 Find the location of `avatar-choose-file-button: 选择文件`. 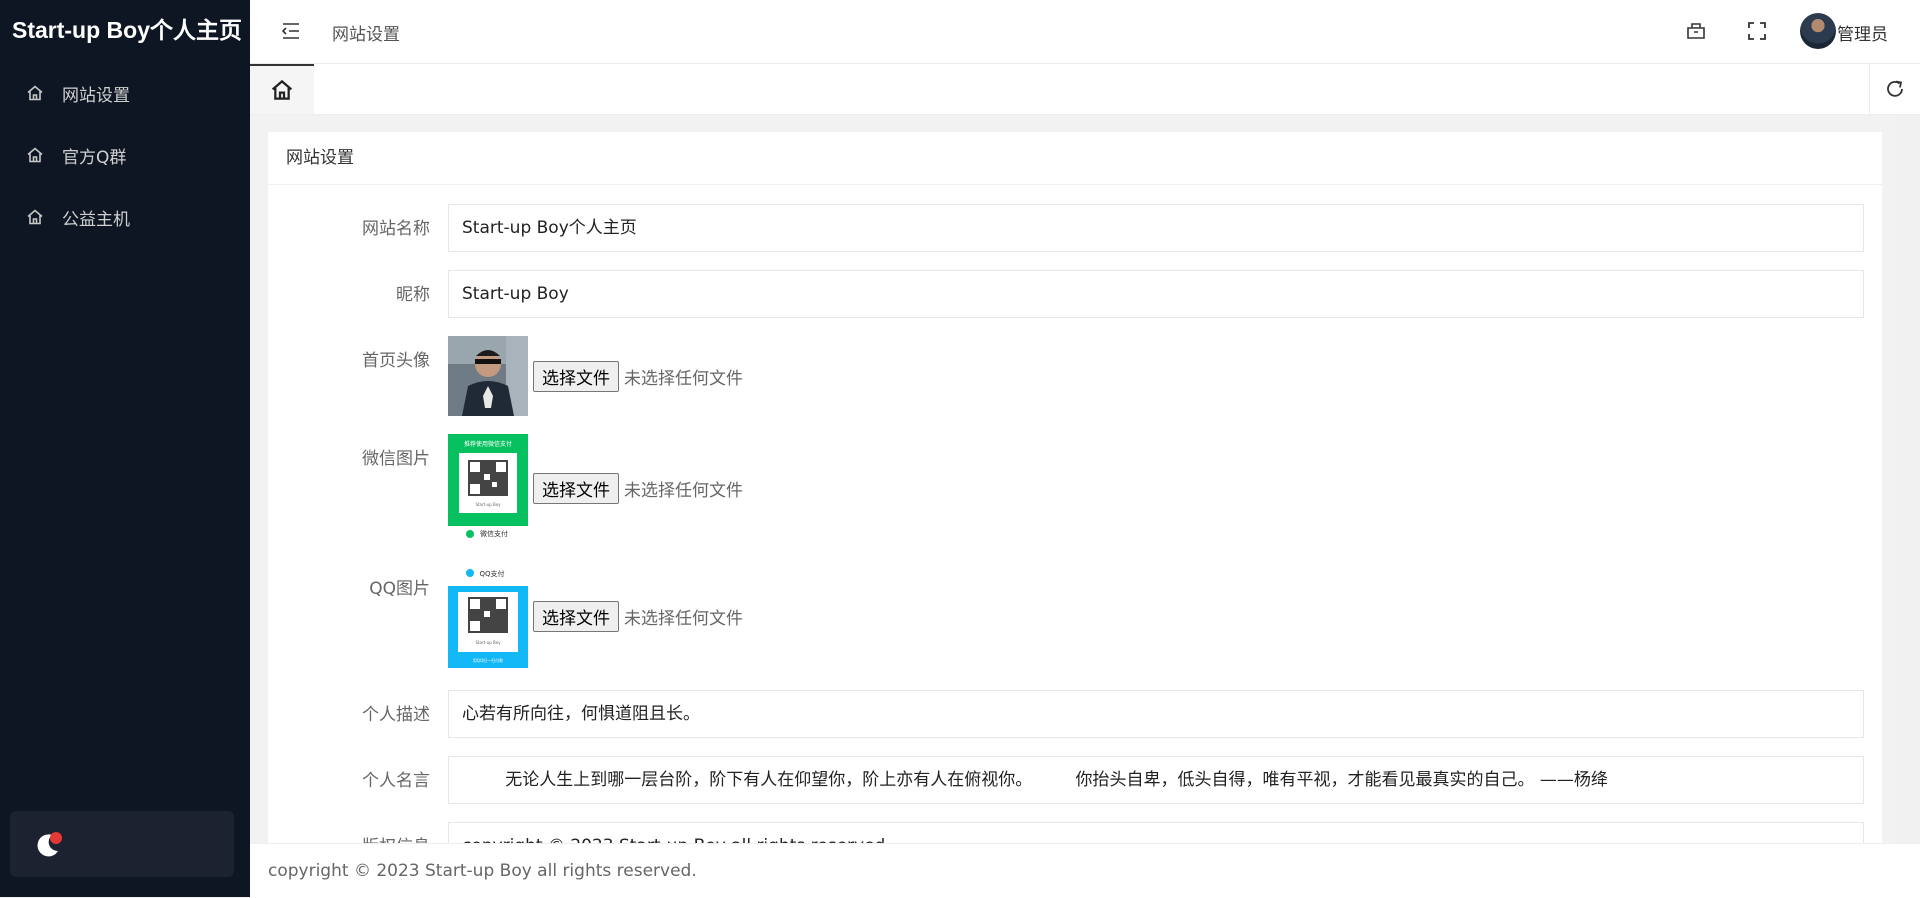

avatar-choose-file-button: 选择文件 is located at coordinates (576, 376).